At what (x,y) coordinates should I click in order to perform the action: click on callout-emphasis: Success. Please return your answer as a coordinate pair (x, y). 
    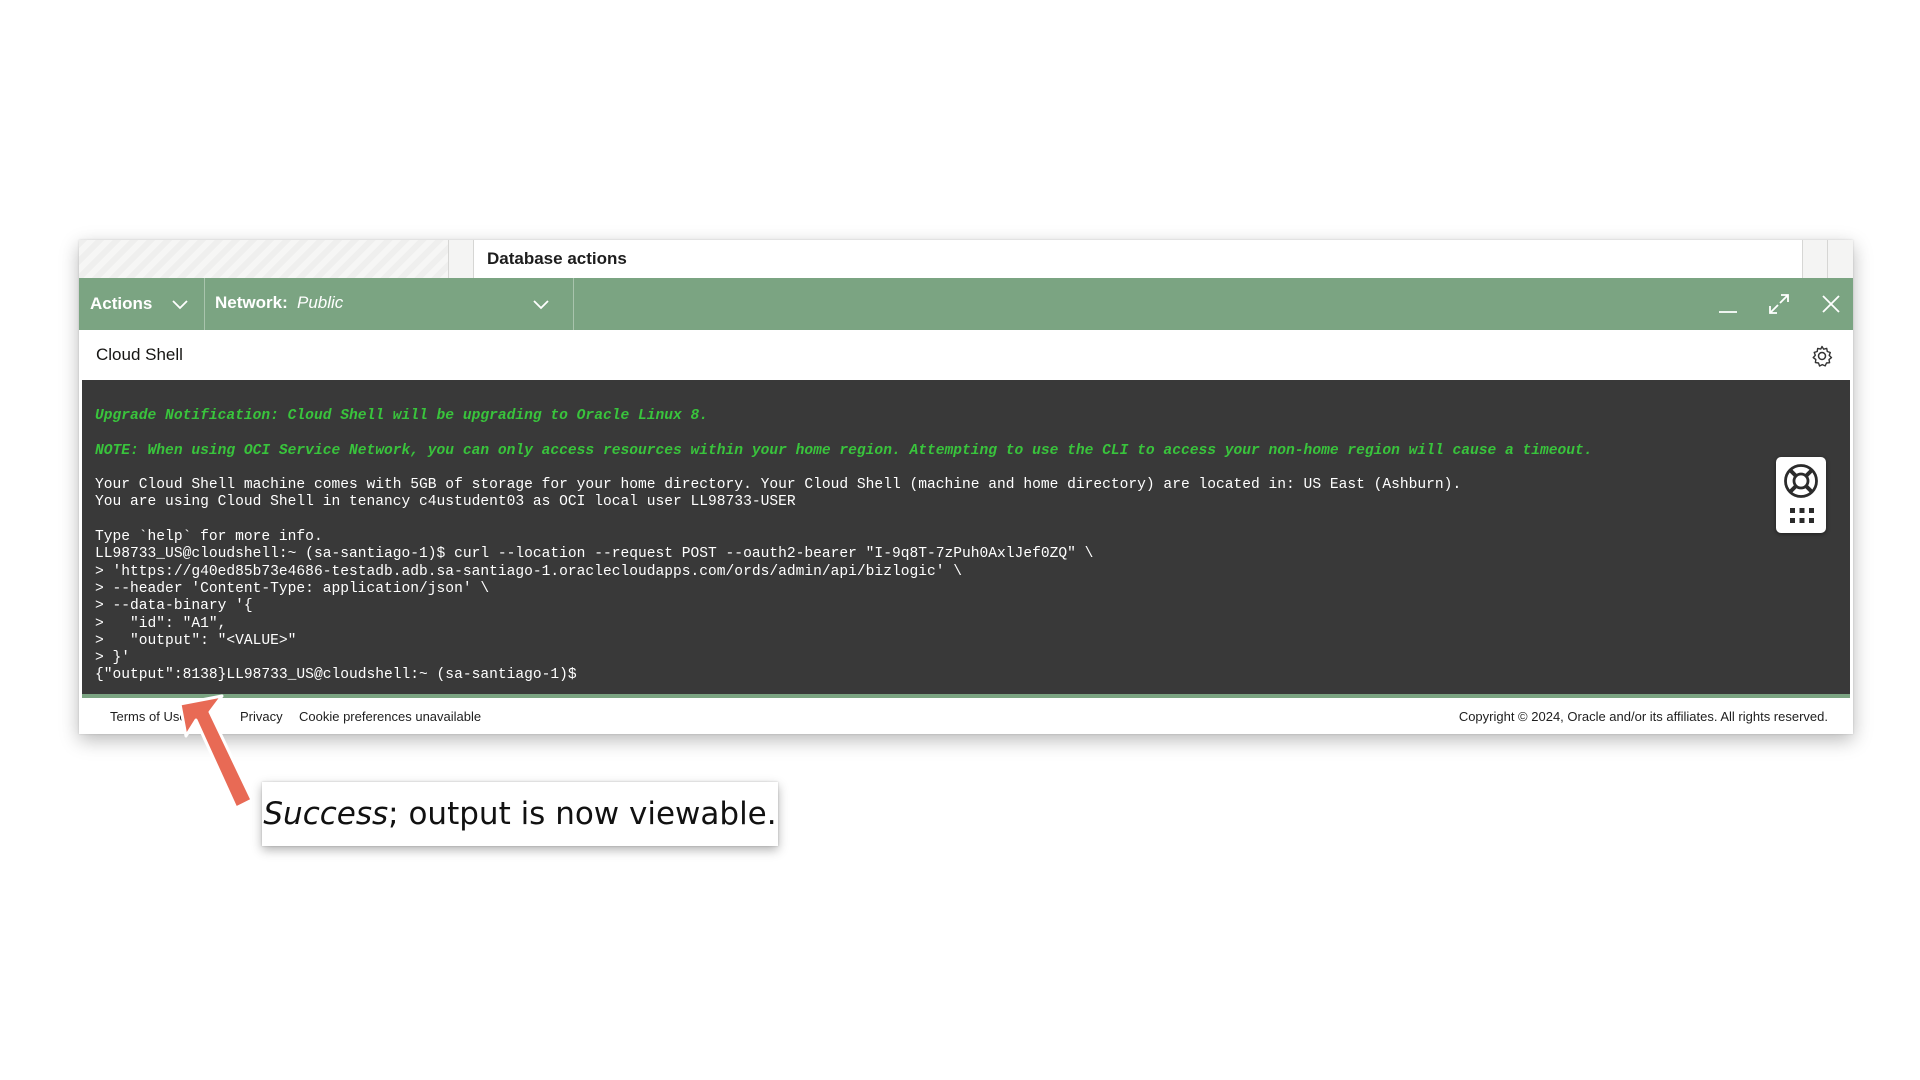
    Looking at the image, I should click on (326, 814).